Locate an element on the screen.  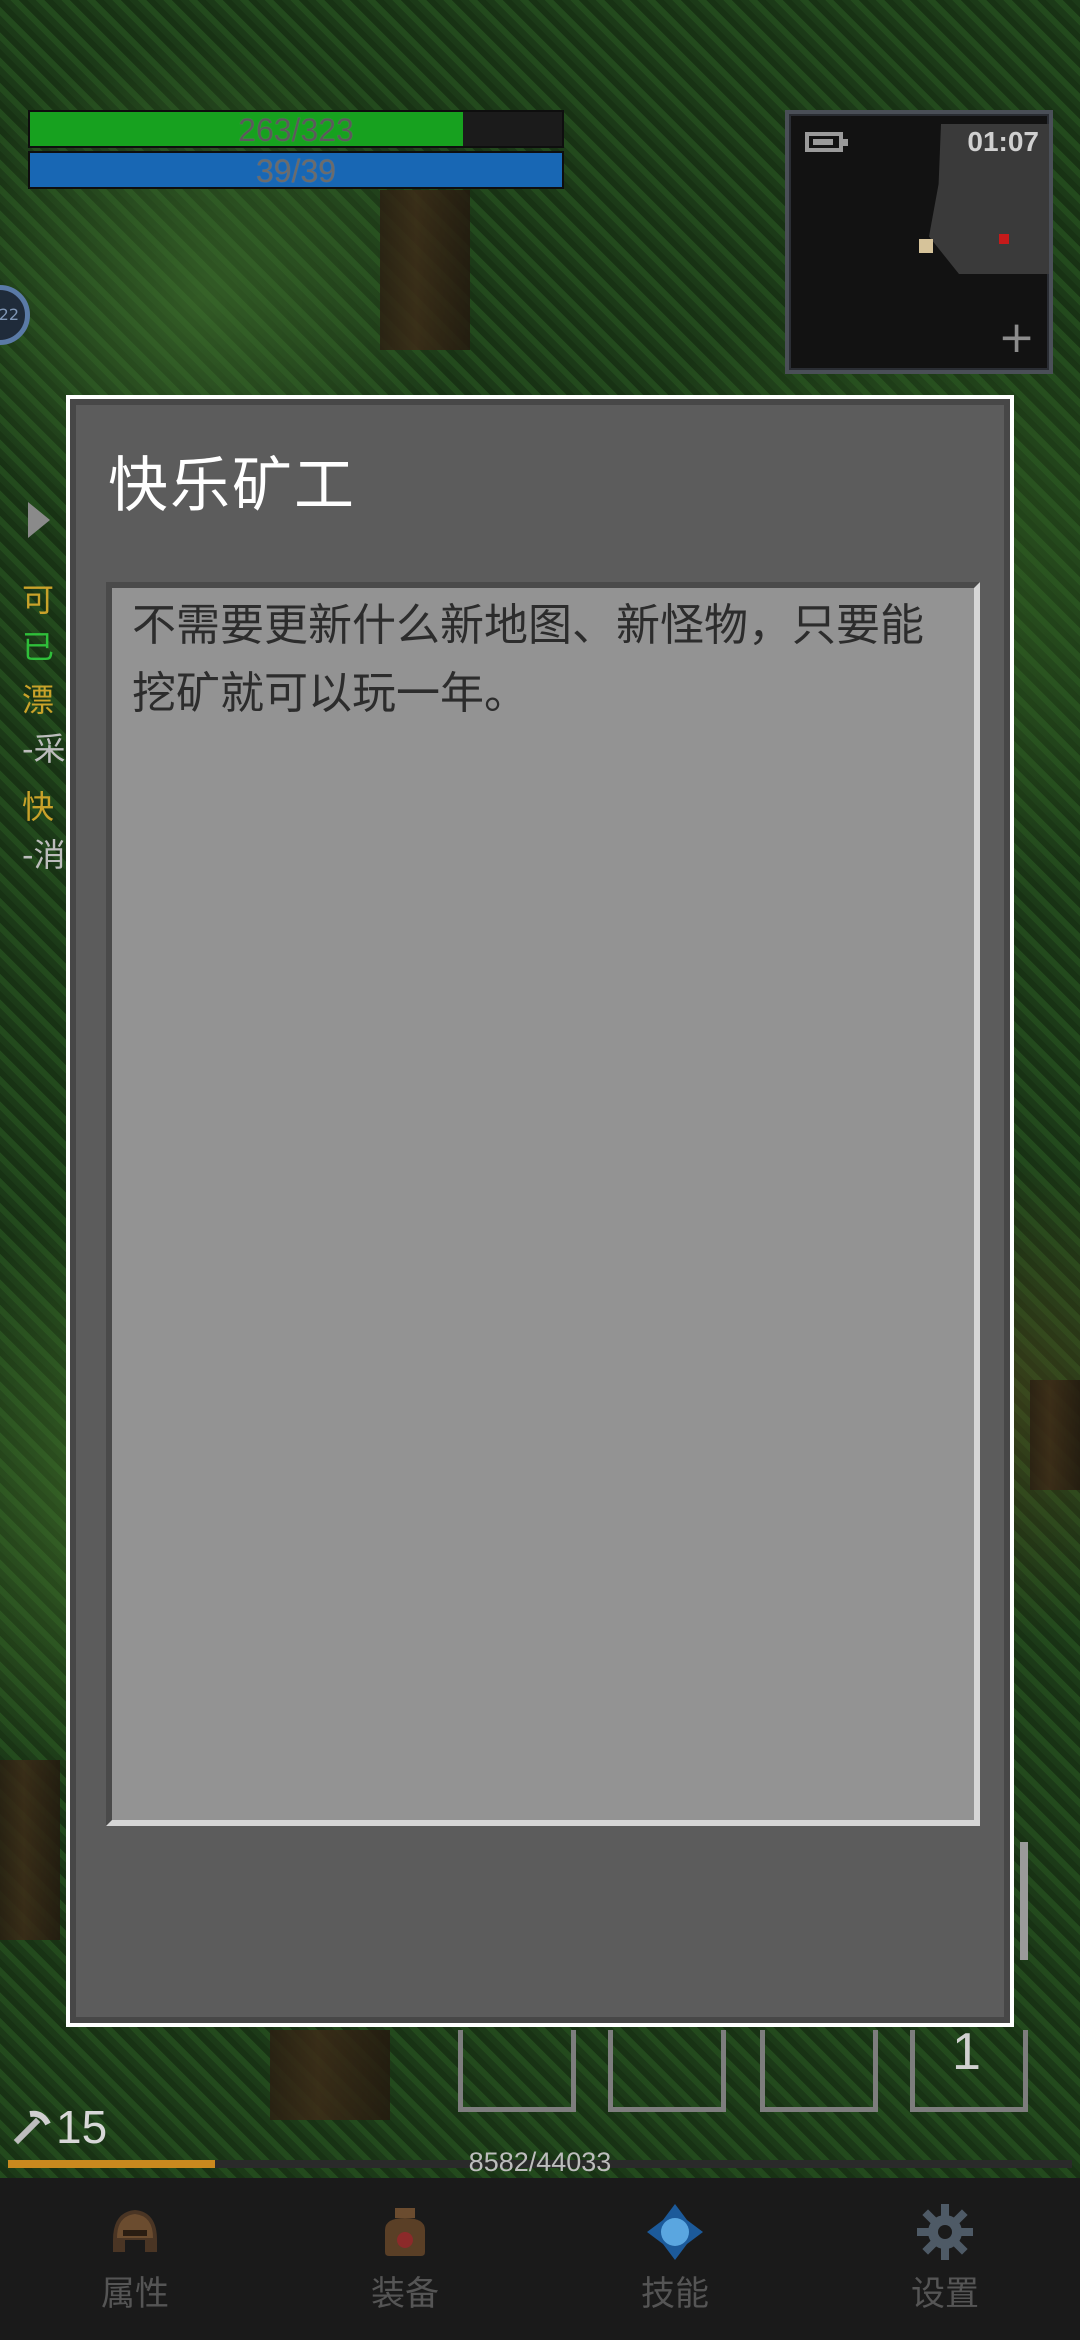
plus-icon: + is located at coordinates (1016, 338).